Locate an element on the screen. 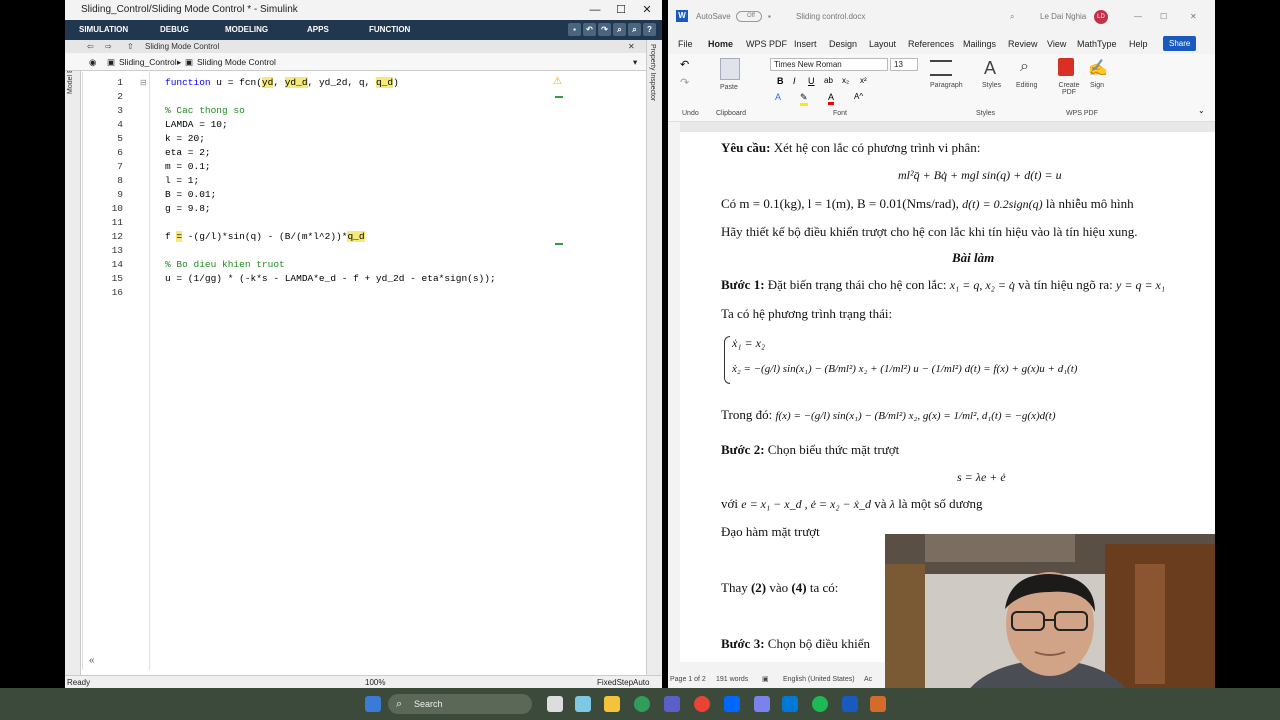  accessibility-status: Ac is located at coordinates (868, 679).